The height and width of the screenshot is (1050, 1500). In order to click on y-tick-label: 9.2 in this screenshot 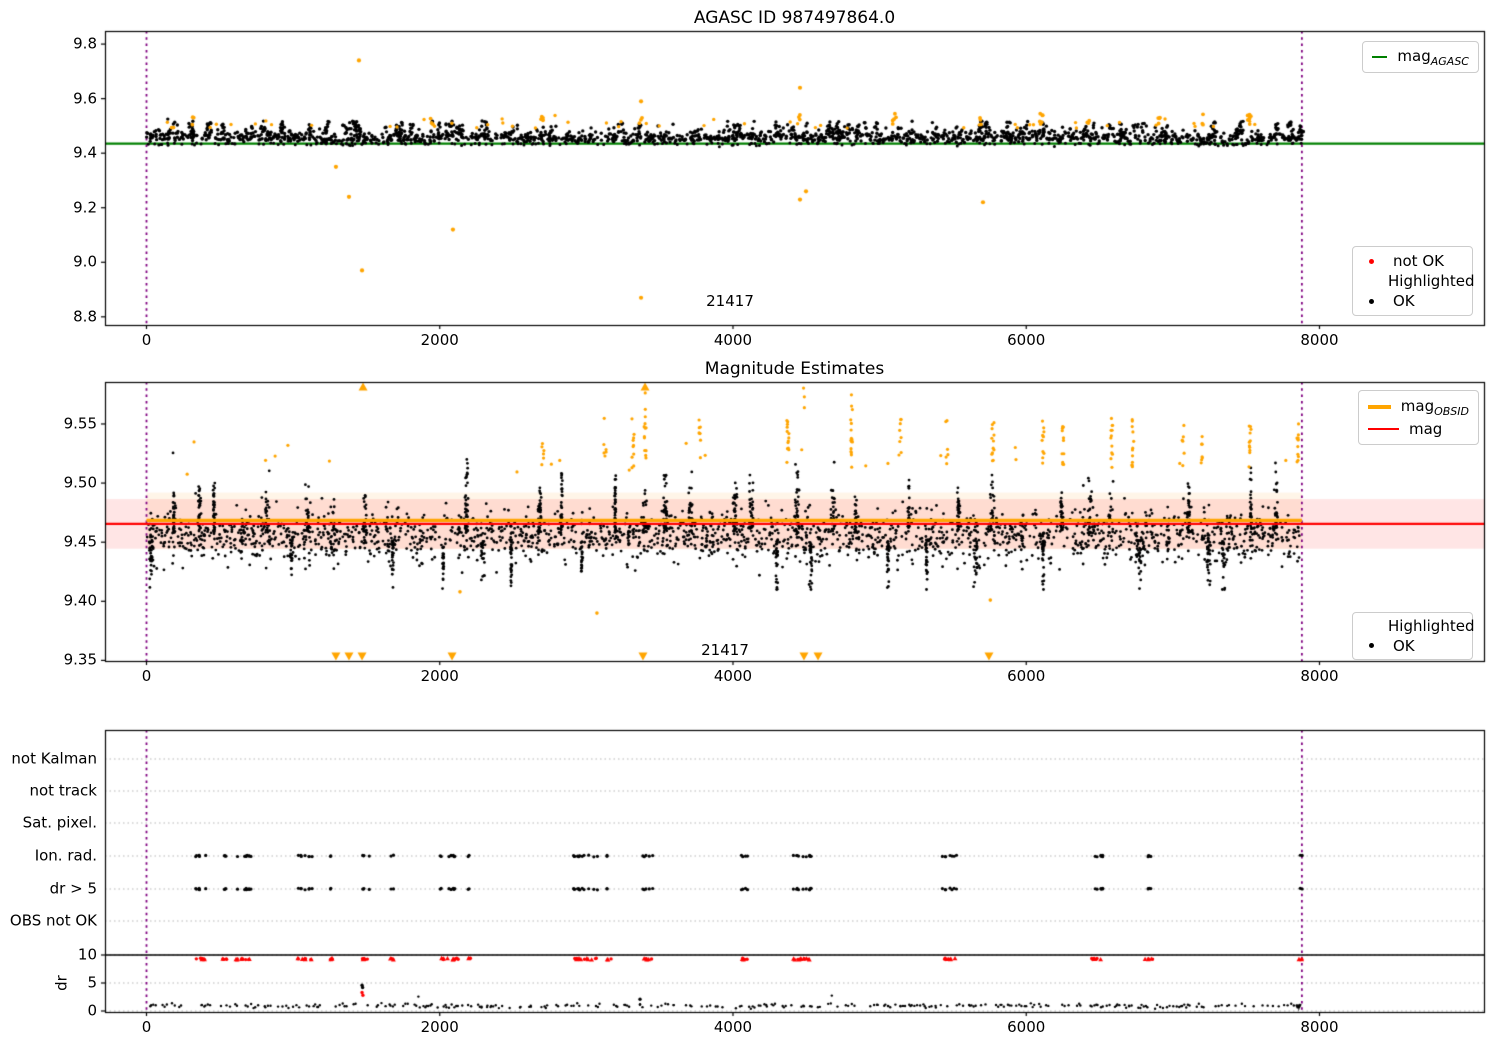, I will do `click(85, 207)`.